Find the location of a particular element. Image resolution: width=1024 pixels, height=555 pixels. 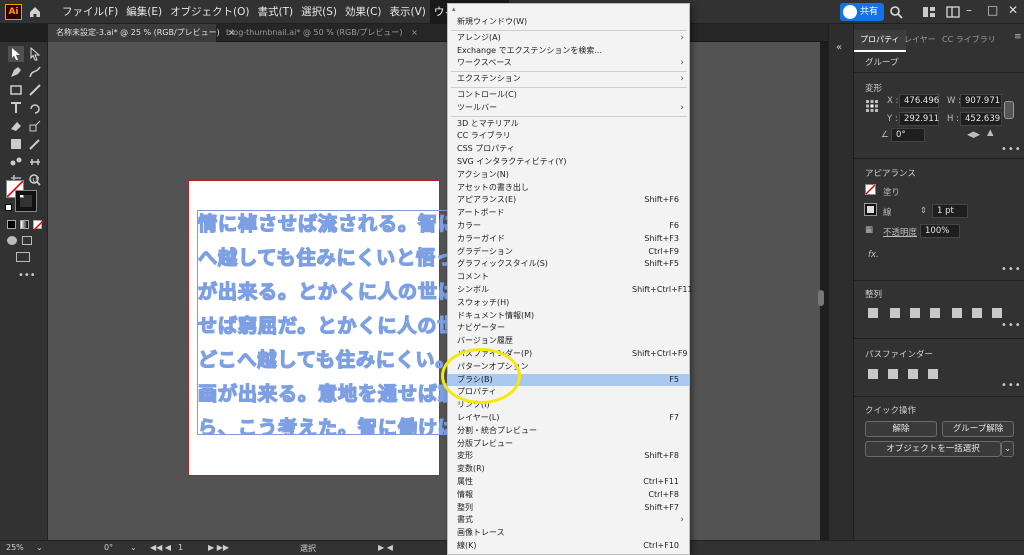

fill-color-swatch is located at coordinates (870, 189).